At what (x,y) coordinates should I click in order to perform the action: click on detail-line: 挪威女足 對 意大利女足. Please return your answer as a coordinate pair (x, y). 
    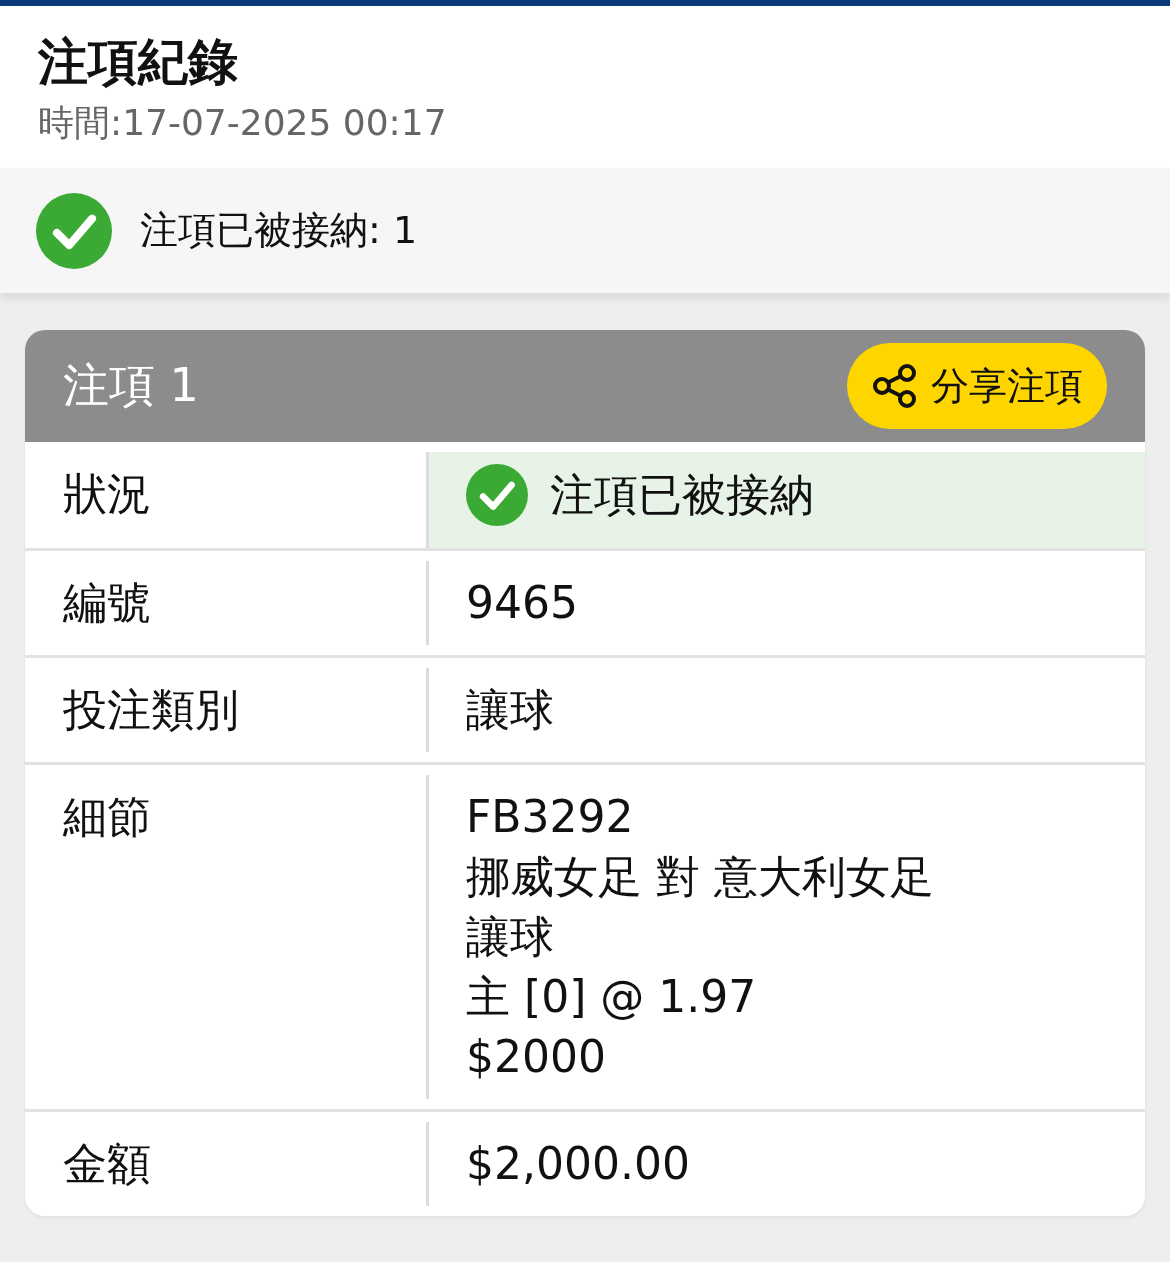
    Looking at the image, I should click on (700, 877).